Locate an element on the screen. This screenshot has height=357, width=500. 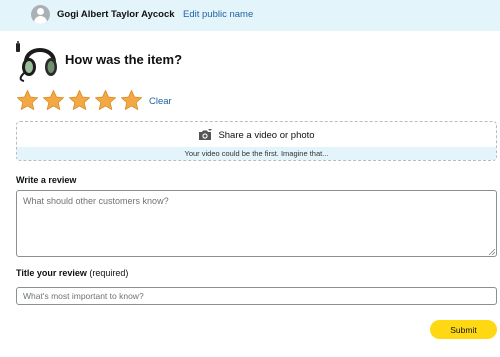
headset-icon is located at coordinates (36, 61).